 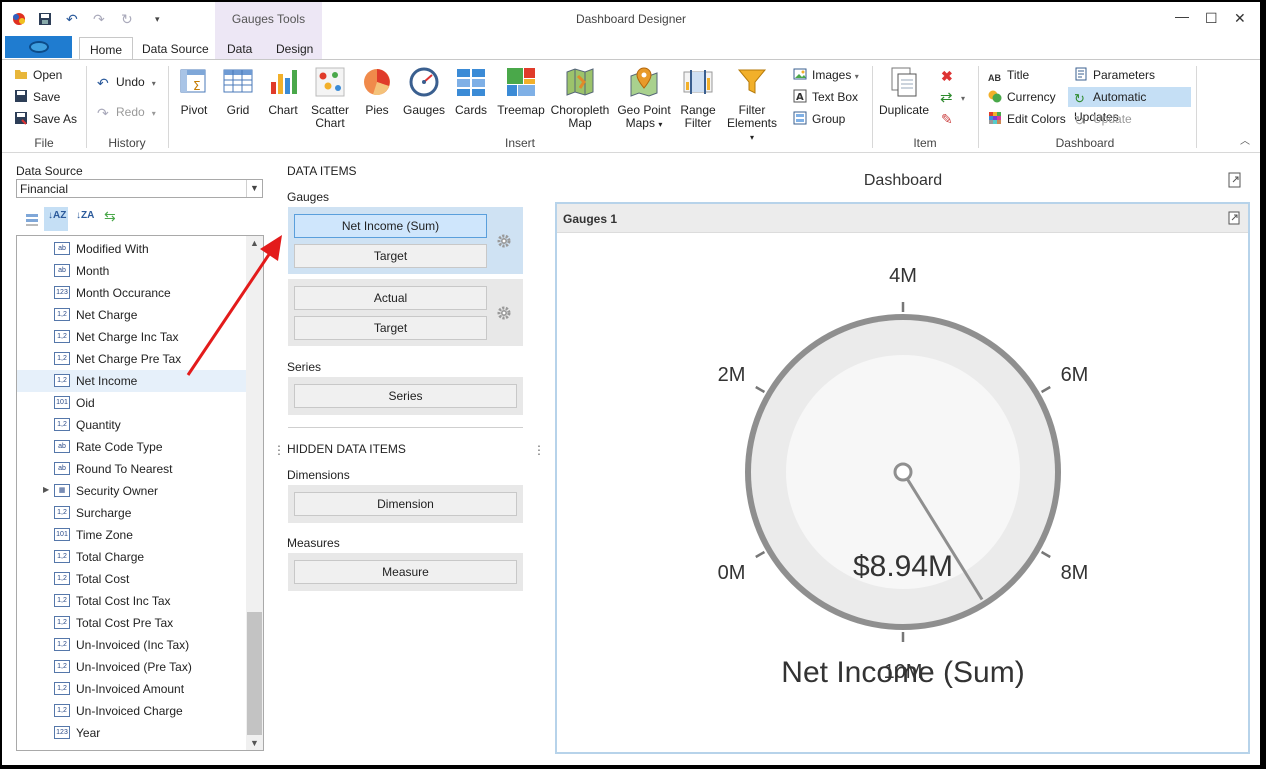 What do you see at coordinates (283, 91) in the screenshot?
I see `chart-button: Chart` at bounding box center [283, 91].